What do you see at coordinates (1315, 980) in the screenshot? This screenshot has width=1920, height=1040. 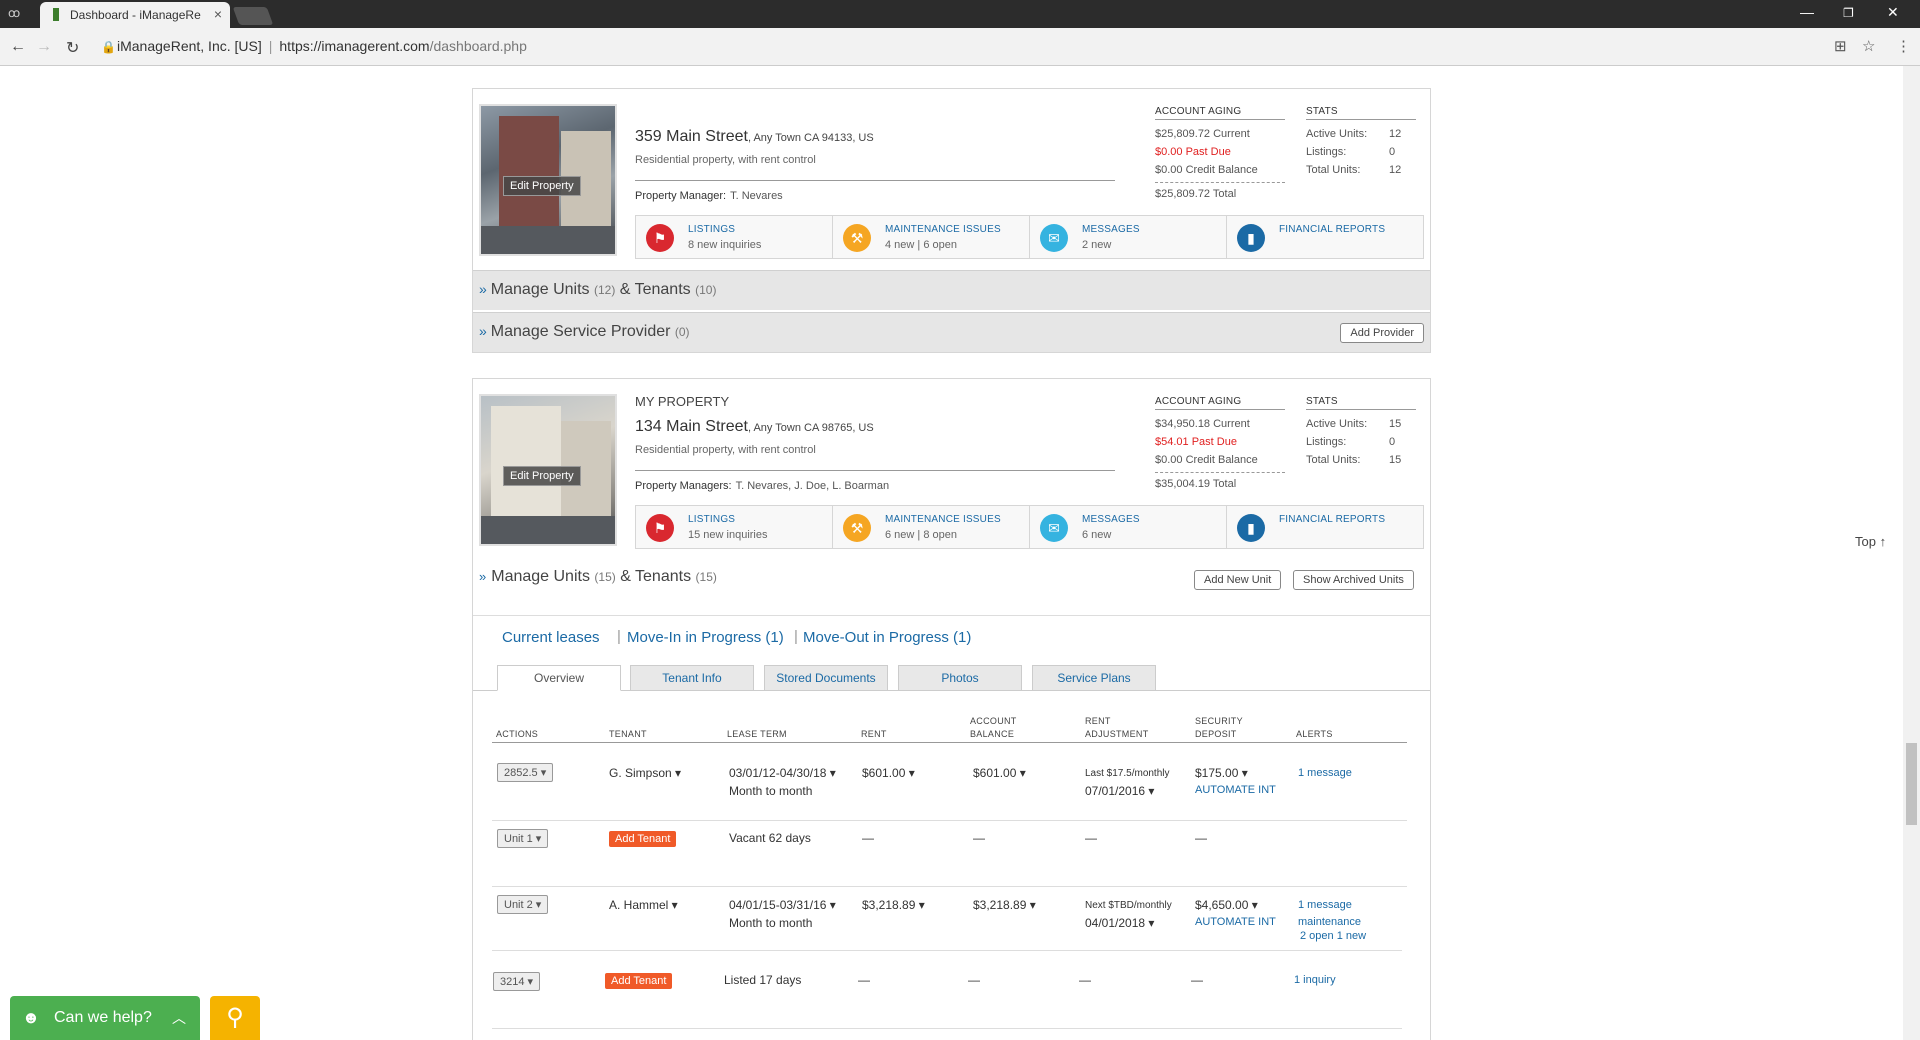 I see `alert-inquiry-link: 1 inquiry` at bounding box center [1315, 980].